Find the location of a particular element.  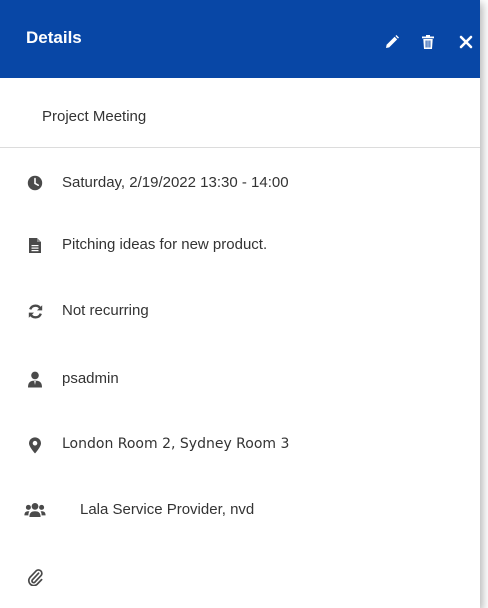

attachments-row is located at coordinates (240, 577).